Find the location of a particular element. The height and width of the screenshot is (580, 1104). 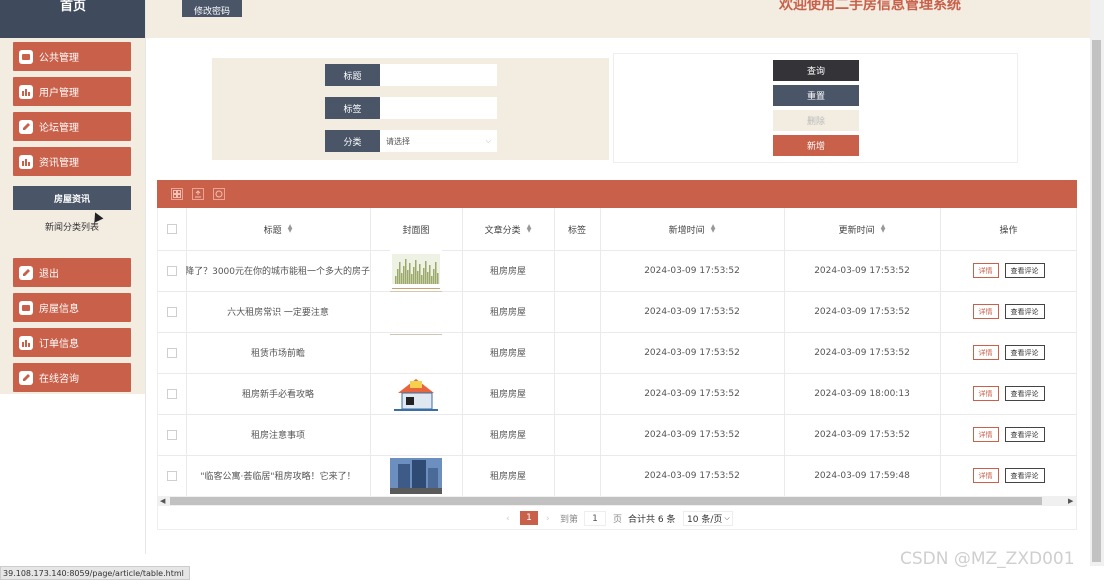

menu-forum-management: 论坛管理 is located at coordinates (72, 126).